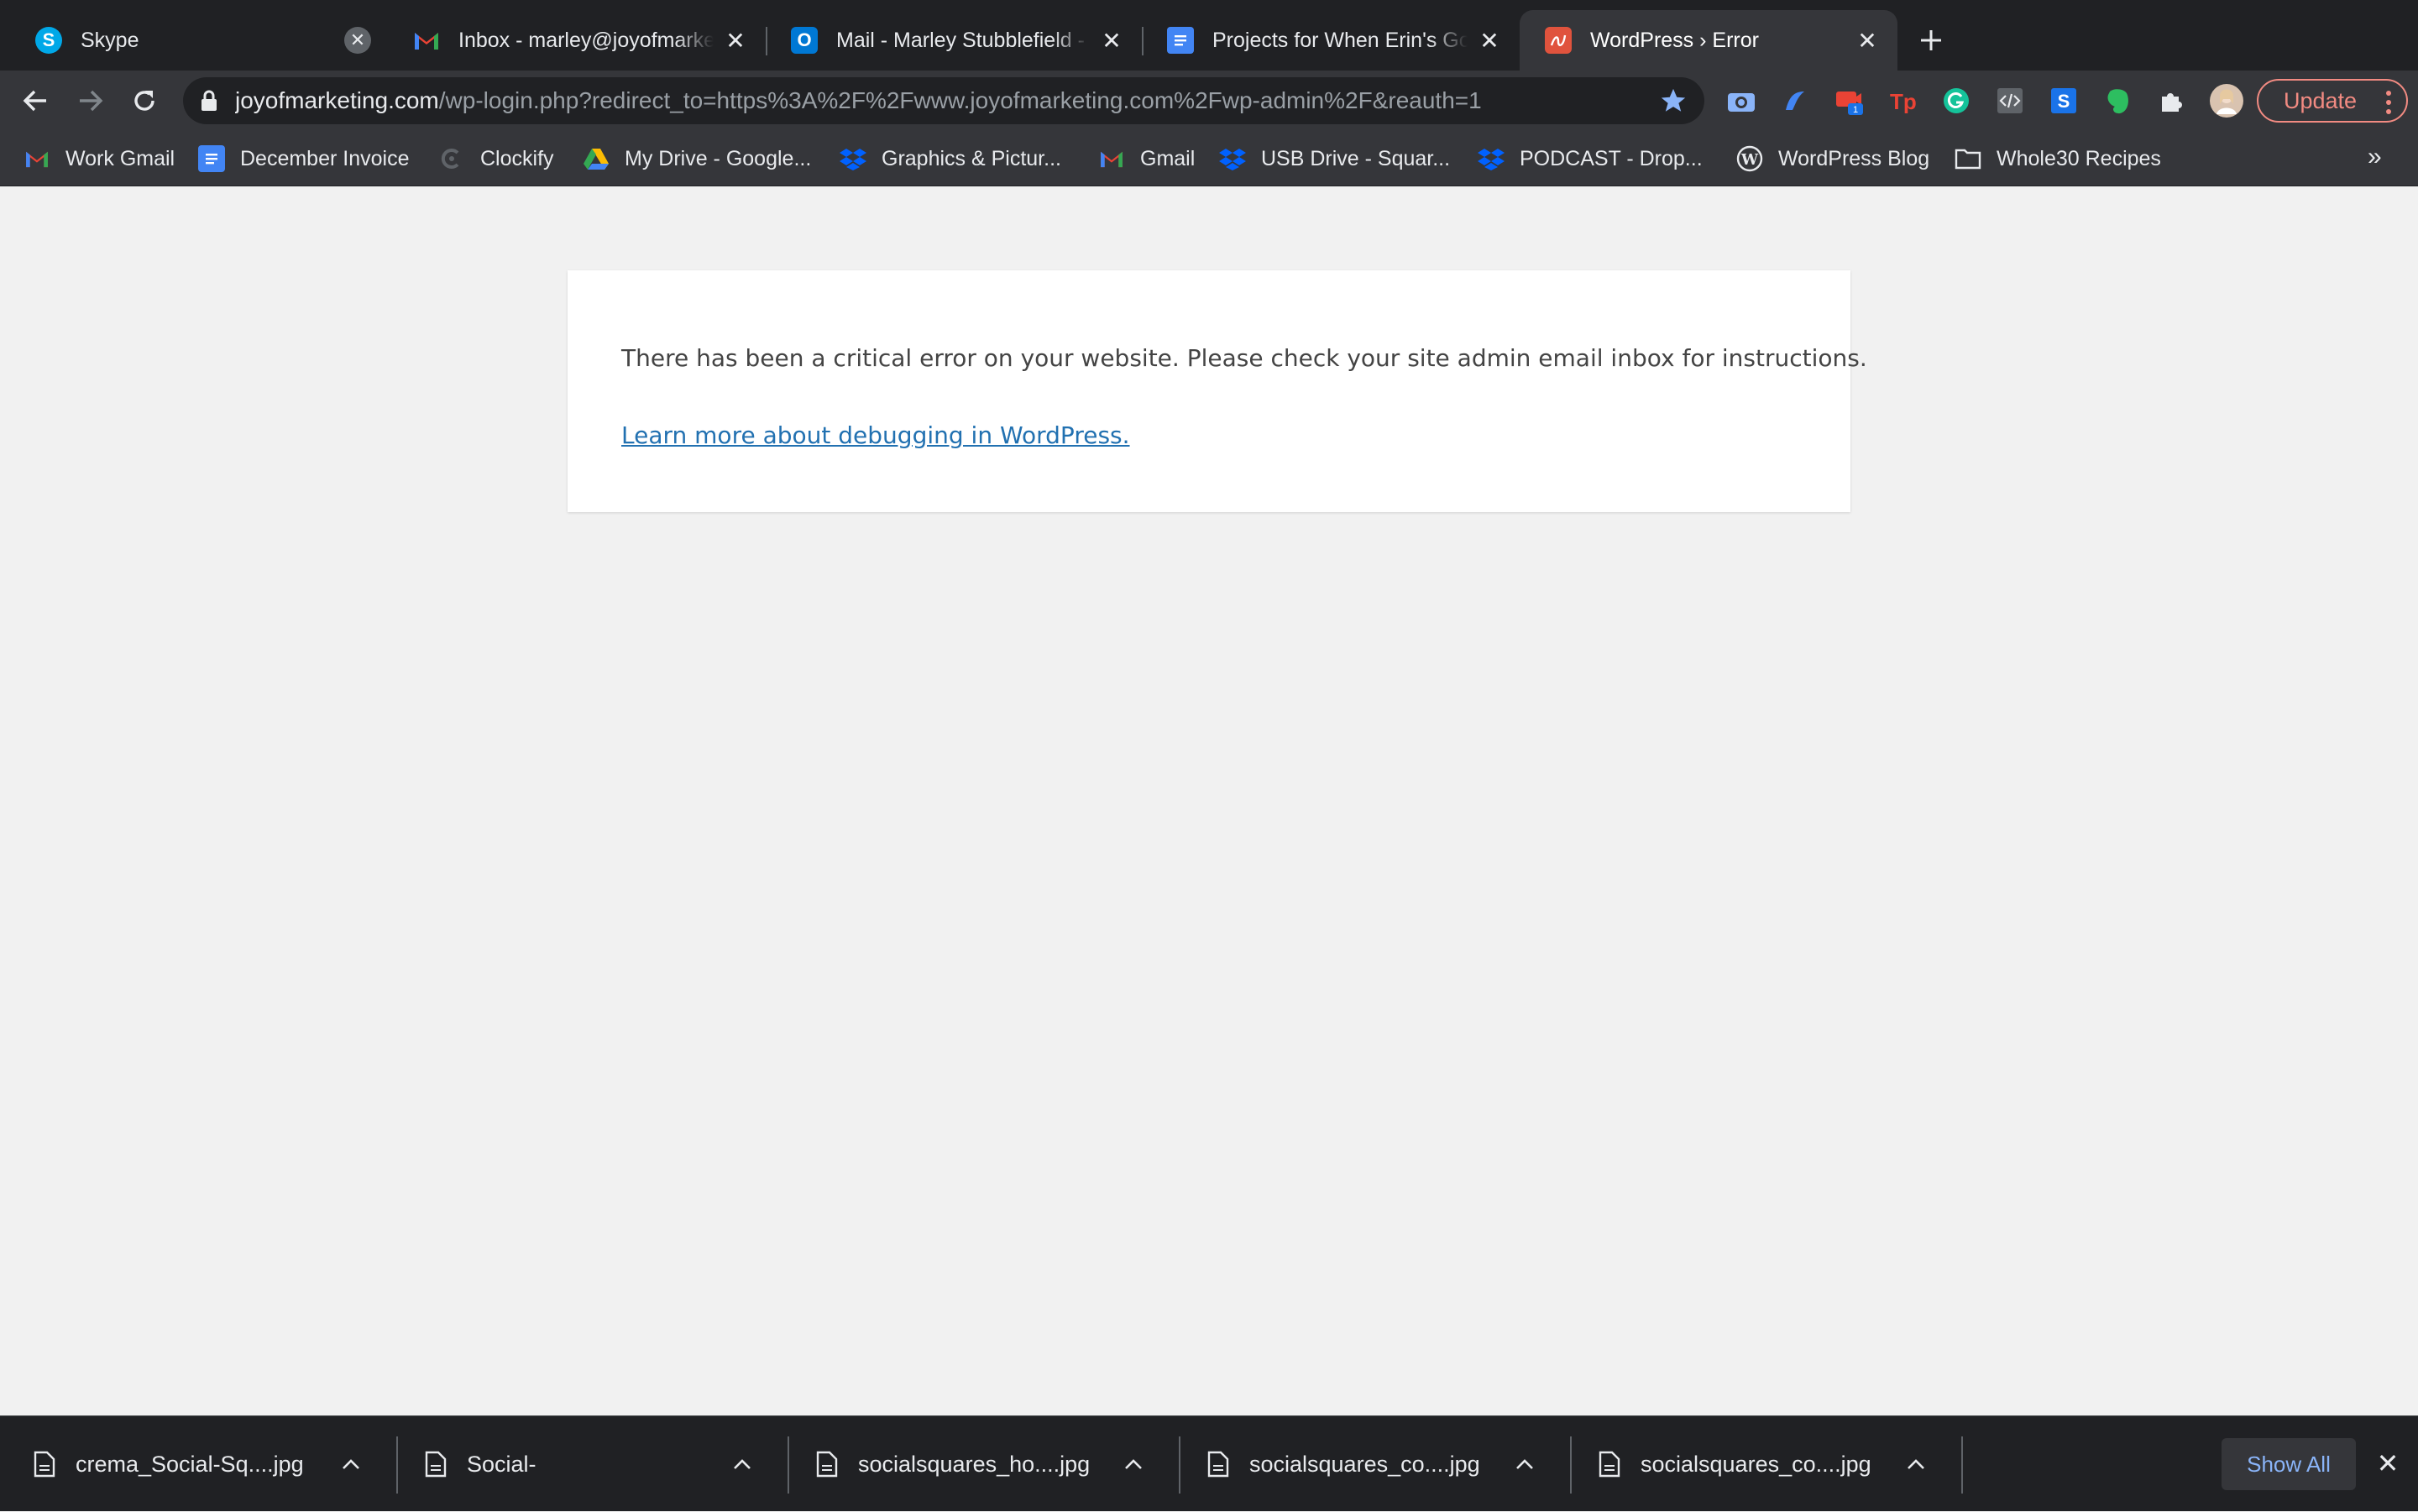  What do you see at coordinates (195, 1464) in the screenshot?
I see `download-item: crema_Social-Sq....jpg` at bounding box center [195, 1464].